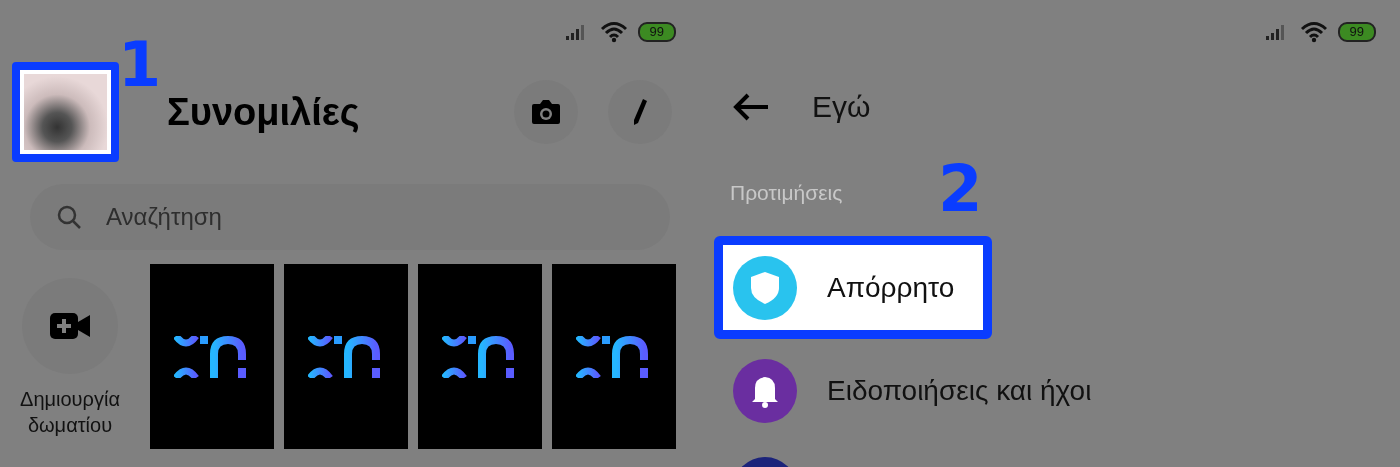  What do you see at coordinates (786, 193) in the screenshot?
I see `section-heading: Προτιμήσεις` at bounding box center [786, 193].